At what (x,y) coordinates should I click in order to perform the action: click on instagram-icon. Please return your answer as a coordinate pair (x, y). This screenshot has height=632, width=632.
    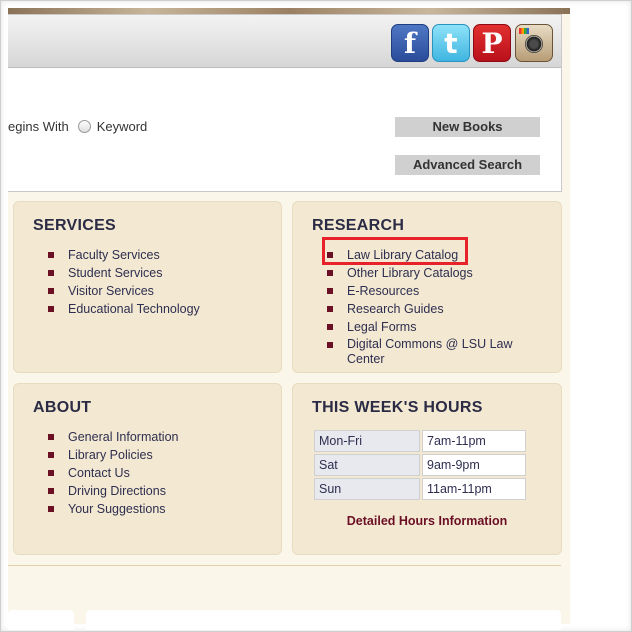
    Looking at the image, I should click on (534, 43).